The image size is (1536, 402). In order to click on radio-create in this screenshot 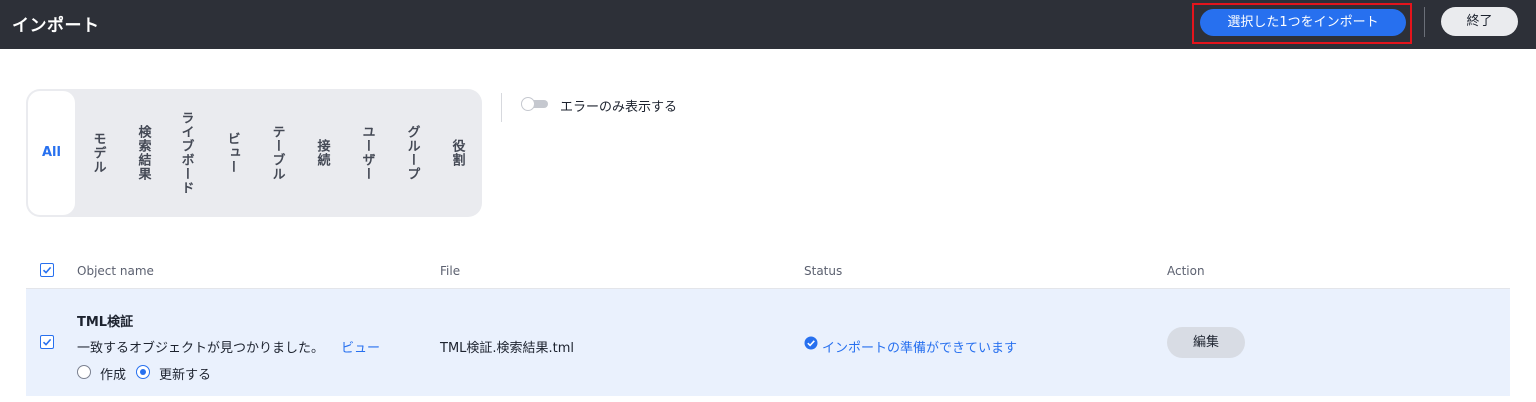, I will do `click(84, 372)`.